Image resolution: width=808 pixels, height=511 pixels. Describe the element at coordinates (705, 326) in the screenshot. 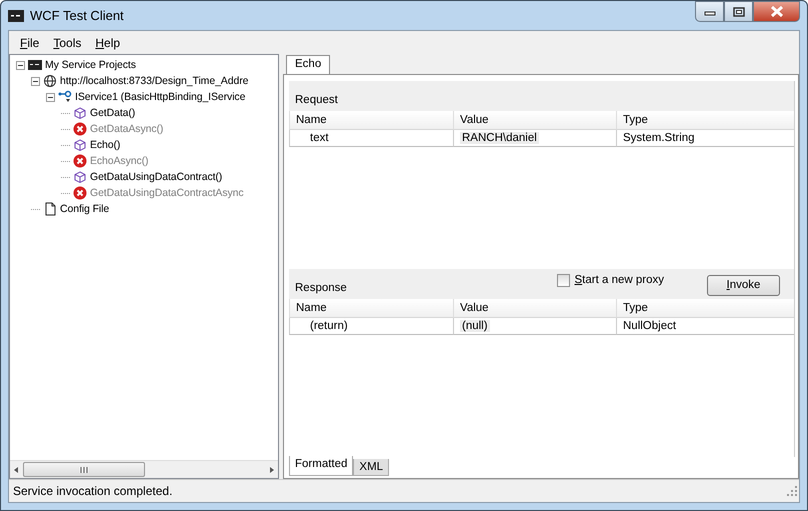

I see `table-cell: NullObject` at that location.